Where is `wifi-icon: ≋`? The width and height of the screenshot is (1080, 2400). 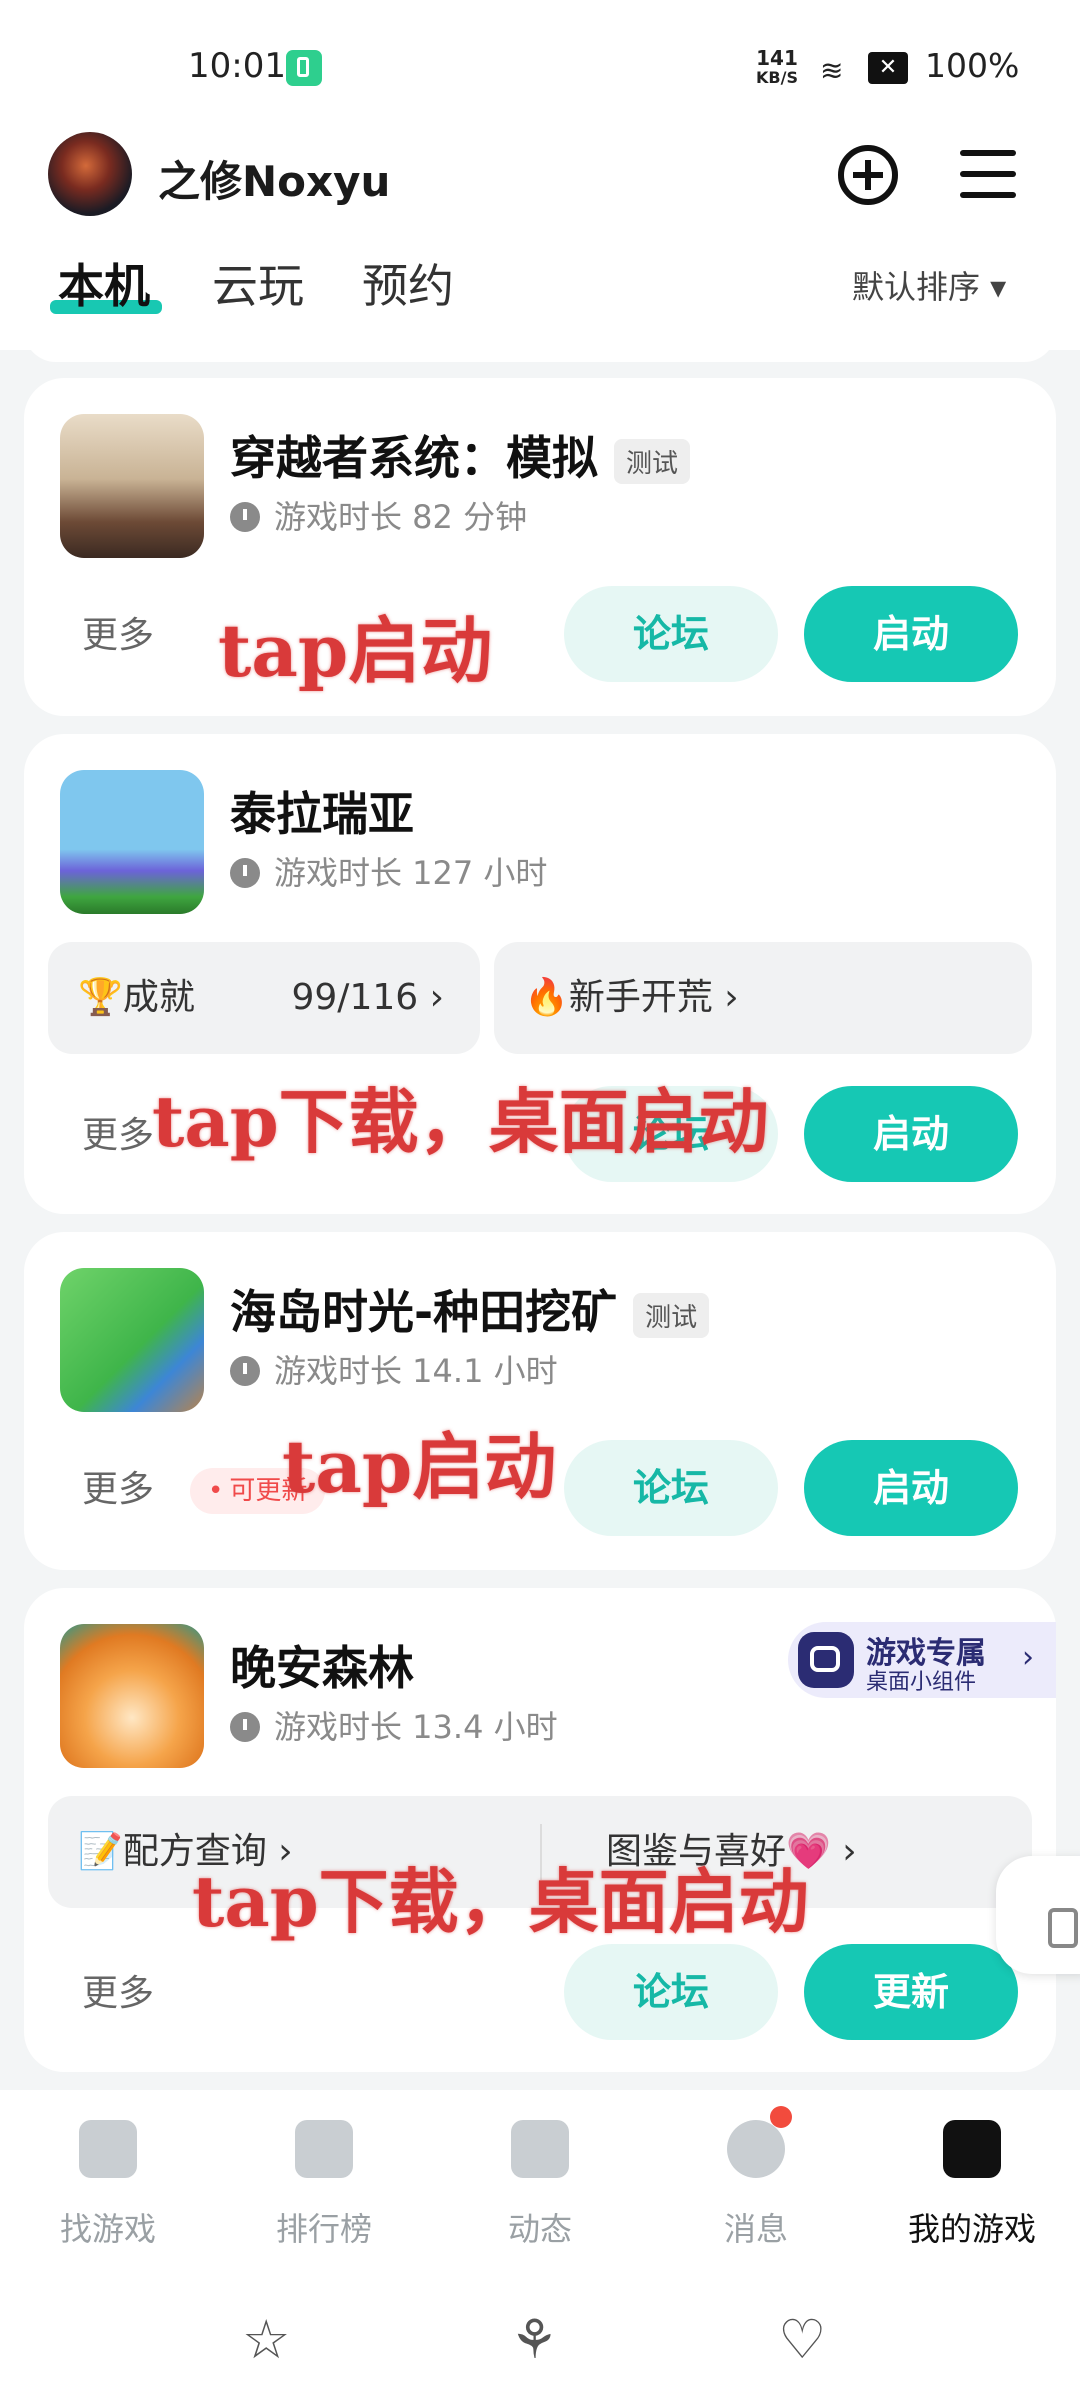
wifi-icon: ≋ is located at coordinates (832, 70).